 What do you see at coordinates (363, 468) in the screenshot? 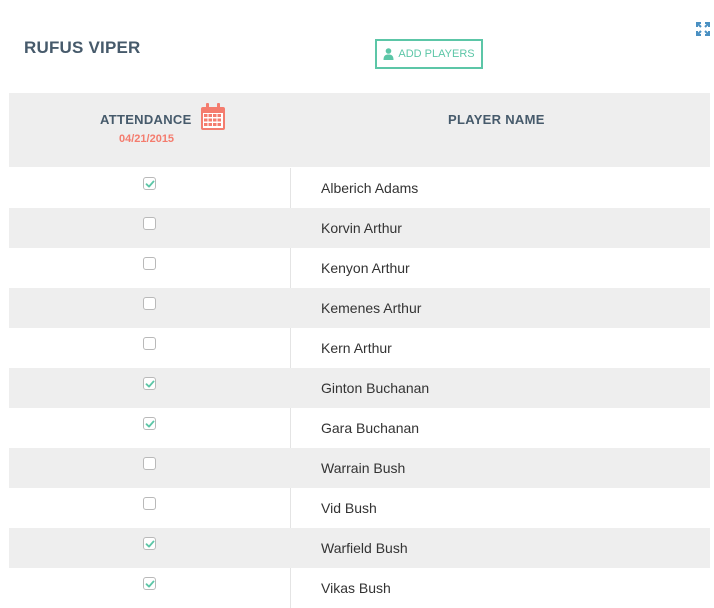
I see `player-name: Warrain Bush` at bounding box center [363, 468].